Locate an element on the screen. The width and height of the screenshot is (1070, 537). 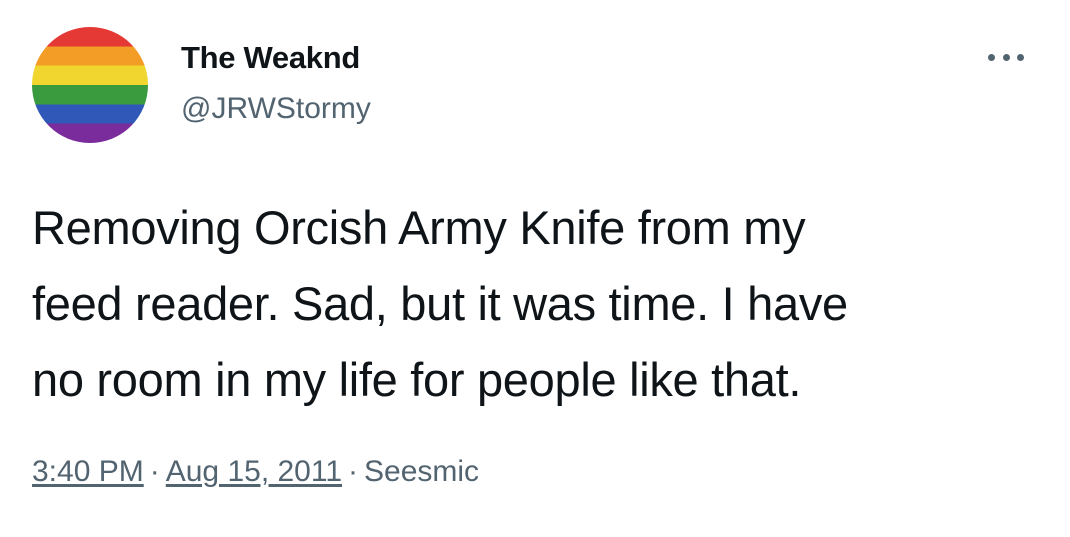
tweet-metadata: 3:40 PM · Aug 15, 2011 · Seesmic is located at coordinates (255, 472).